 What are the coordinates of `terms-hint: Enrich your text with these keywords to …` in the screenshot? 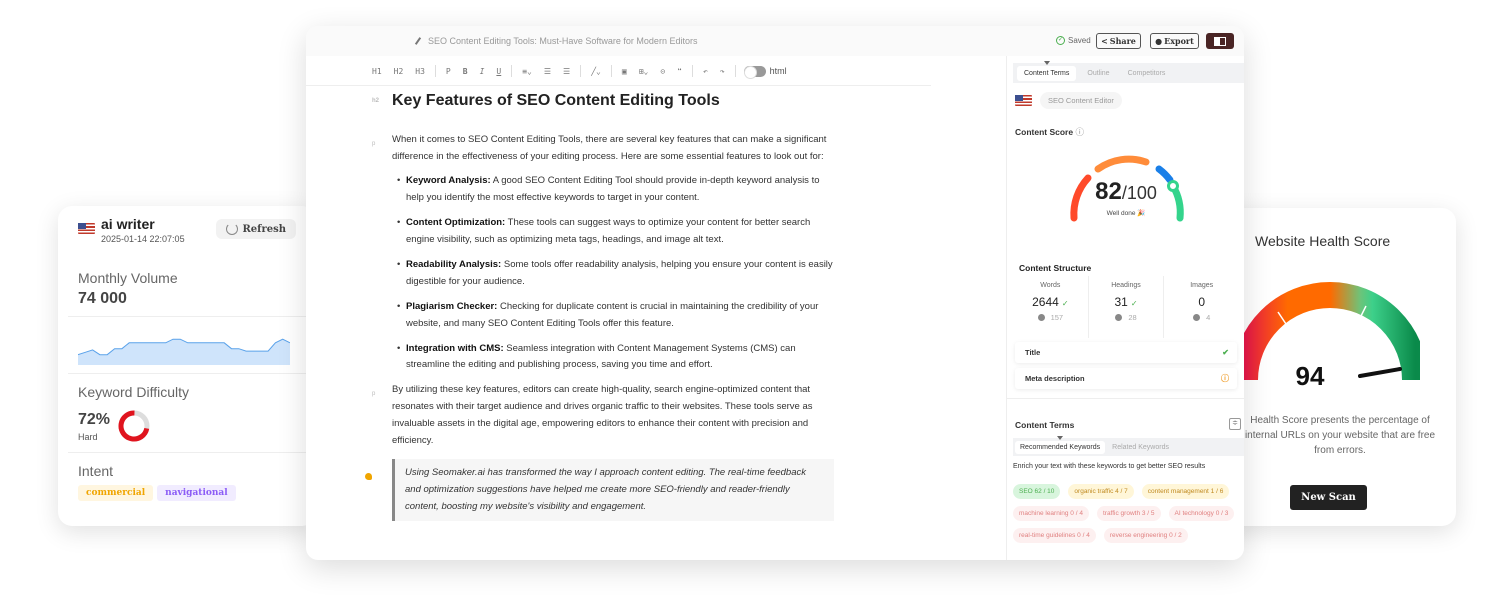 It's located at (1109, 466).